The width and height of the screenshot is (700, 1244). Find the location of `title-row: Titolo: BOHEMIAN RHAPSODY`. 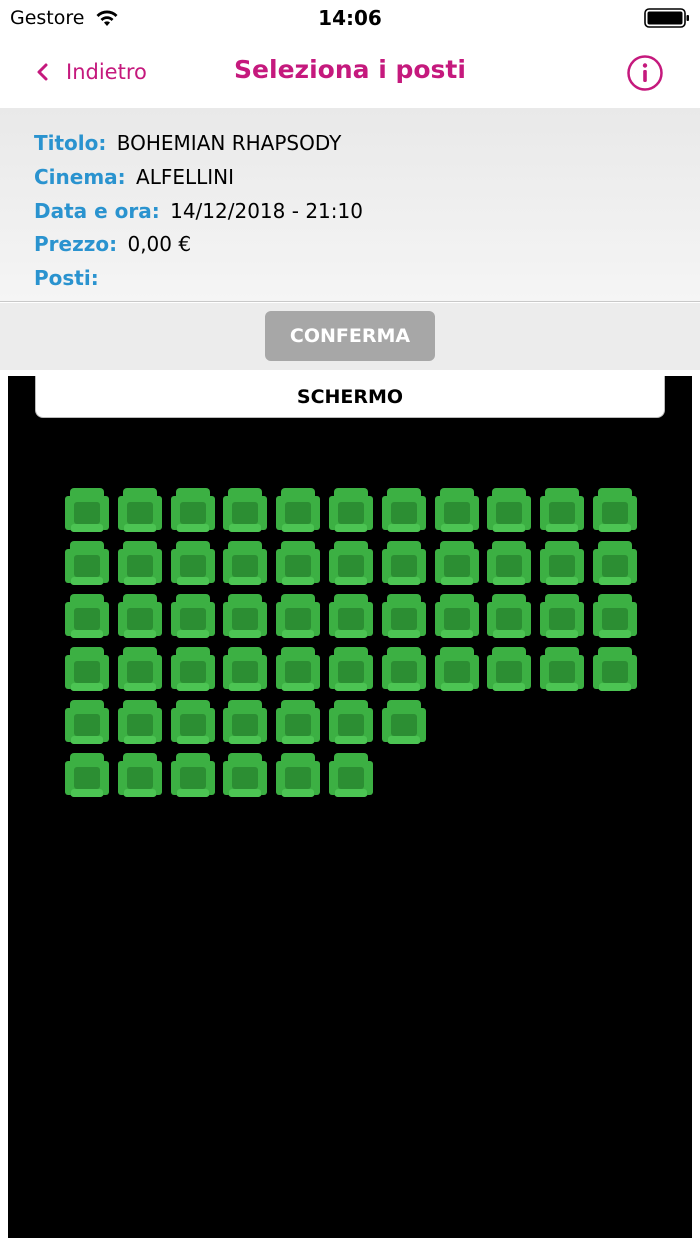

title-row: Titolo: BOHEMIAN RHAPSODY is located at coordinates (187, 143).